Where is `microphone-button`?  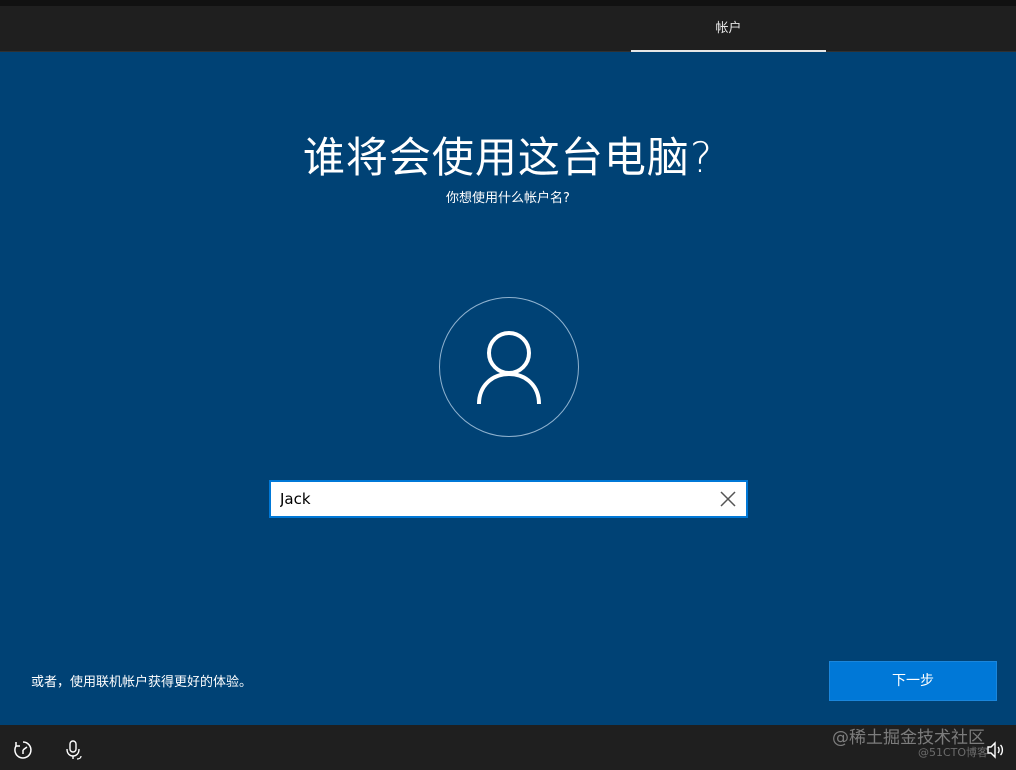
microphone-button is located at coordinates (74, 750).